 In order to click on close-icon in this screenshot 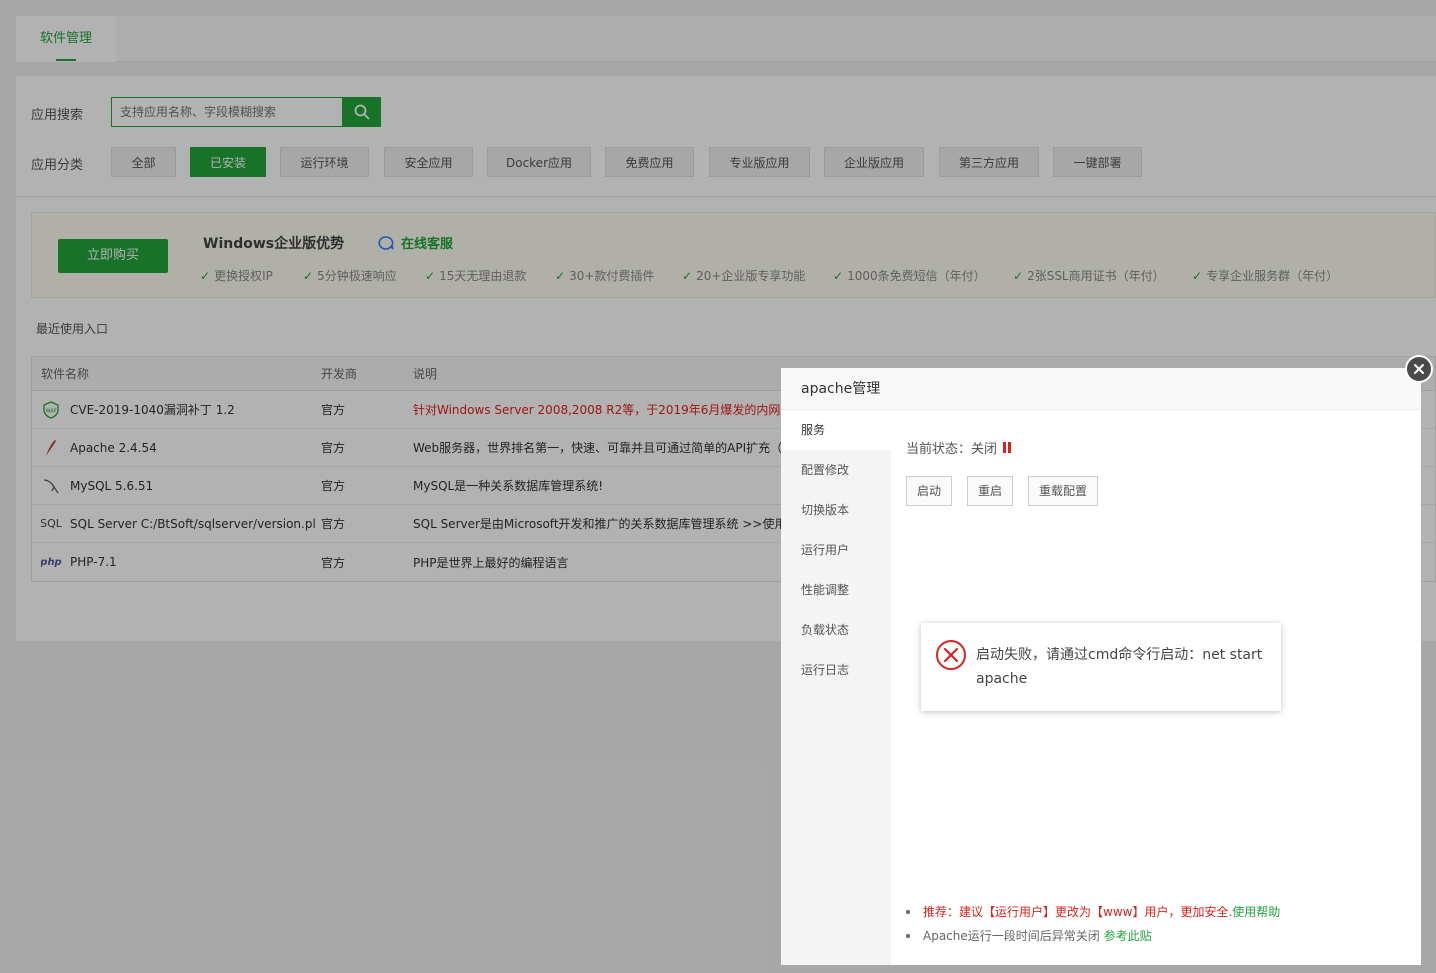, I will do `click(1419, 369)`.